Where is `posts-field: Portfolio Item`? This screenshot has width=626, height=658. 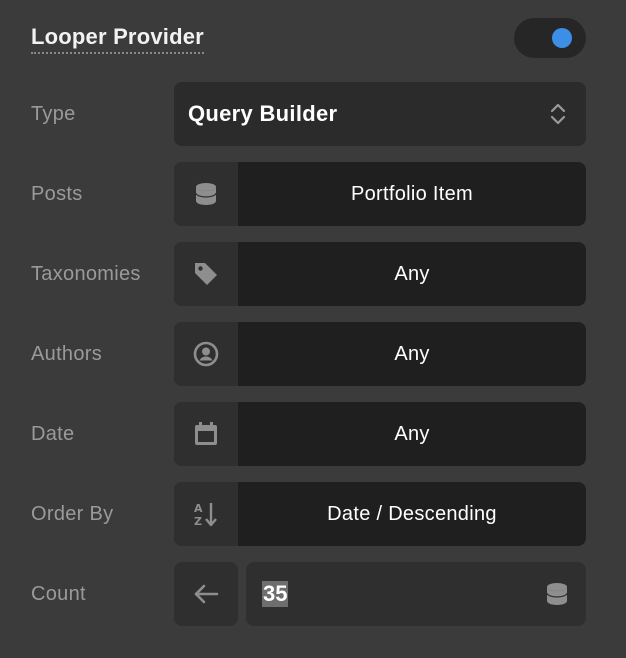 posts-field: Portfolio Item is located at coordinates (380, 194).